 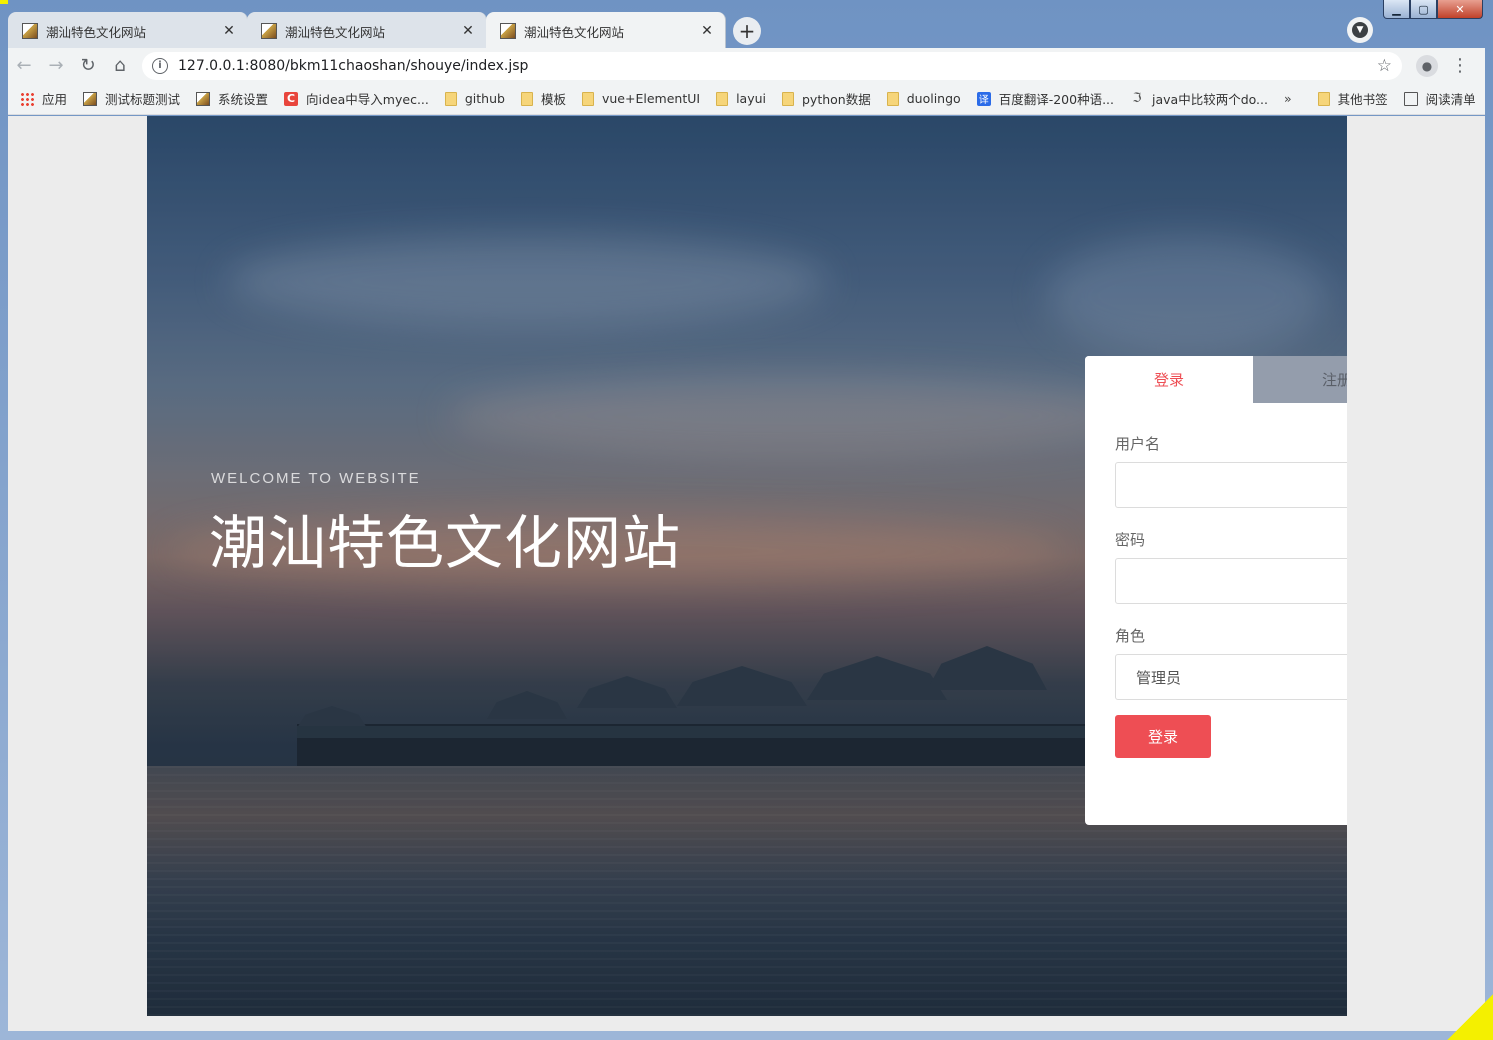 I want to click on bookmark-folder: github, so click(x=474, y=98).